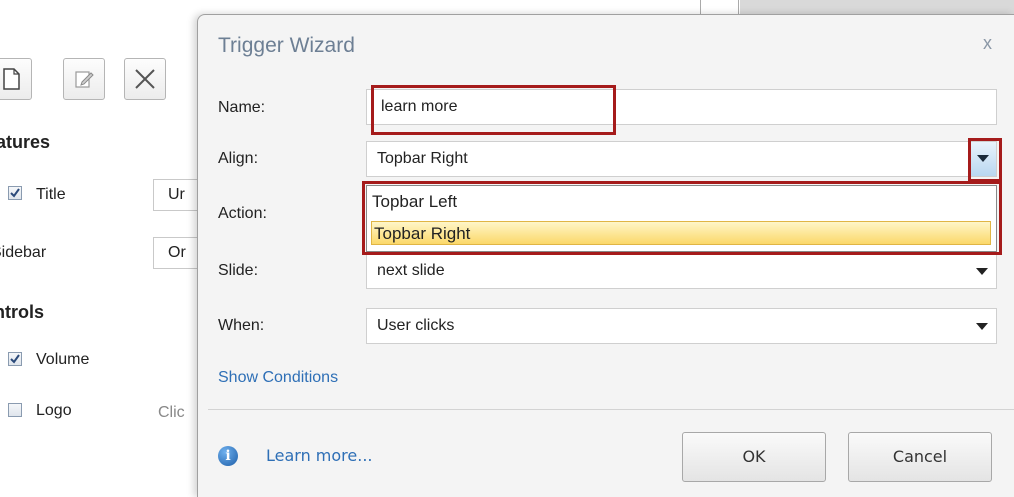 The image size is (1014, 497). Describe the element at coordinates (242, 213) in the screenshot. I see `action-label: Action:` at that location.